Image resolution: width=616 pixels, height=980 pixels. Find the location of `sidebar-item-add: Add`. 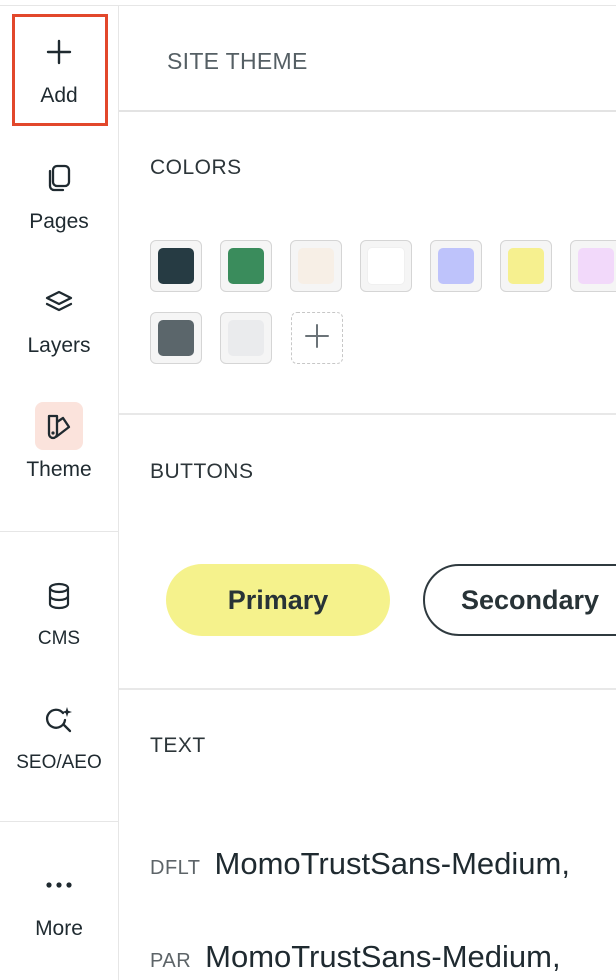

sidebar-item-add: Add is located at coordinates (59, 68).